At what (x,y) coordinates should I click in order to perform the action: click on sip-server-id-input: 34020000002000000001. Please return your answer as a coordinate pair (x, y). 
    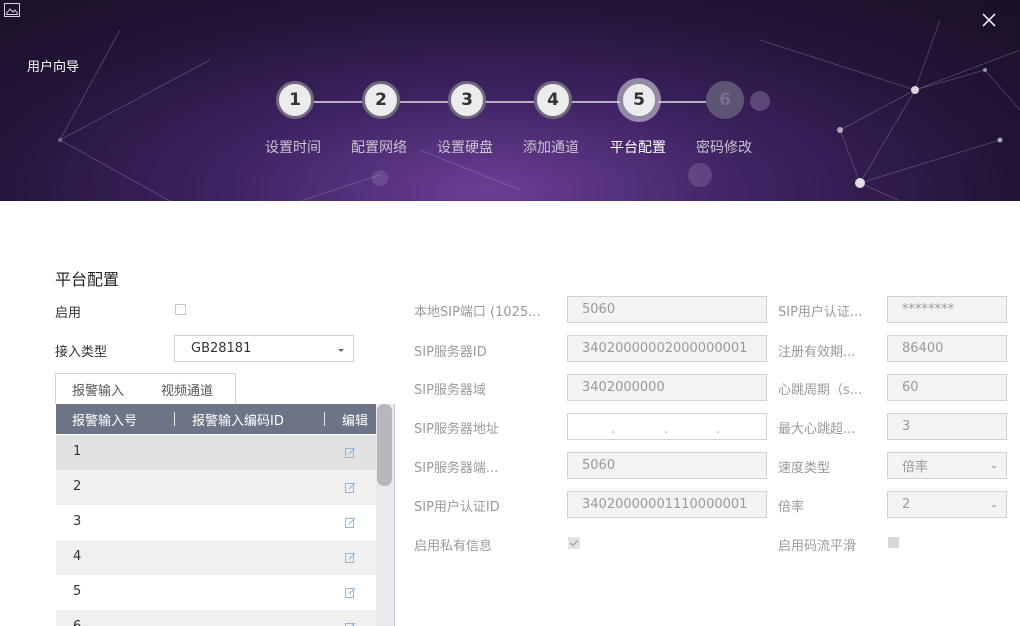
    Looking at the image, I should click on (667, 348).